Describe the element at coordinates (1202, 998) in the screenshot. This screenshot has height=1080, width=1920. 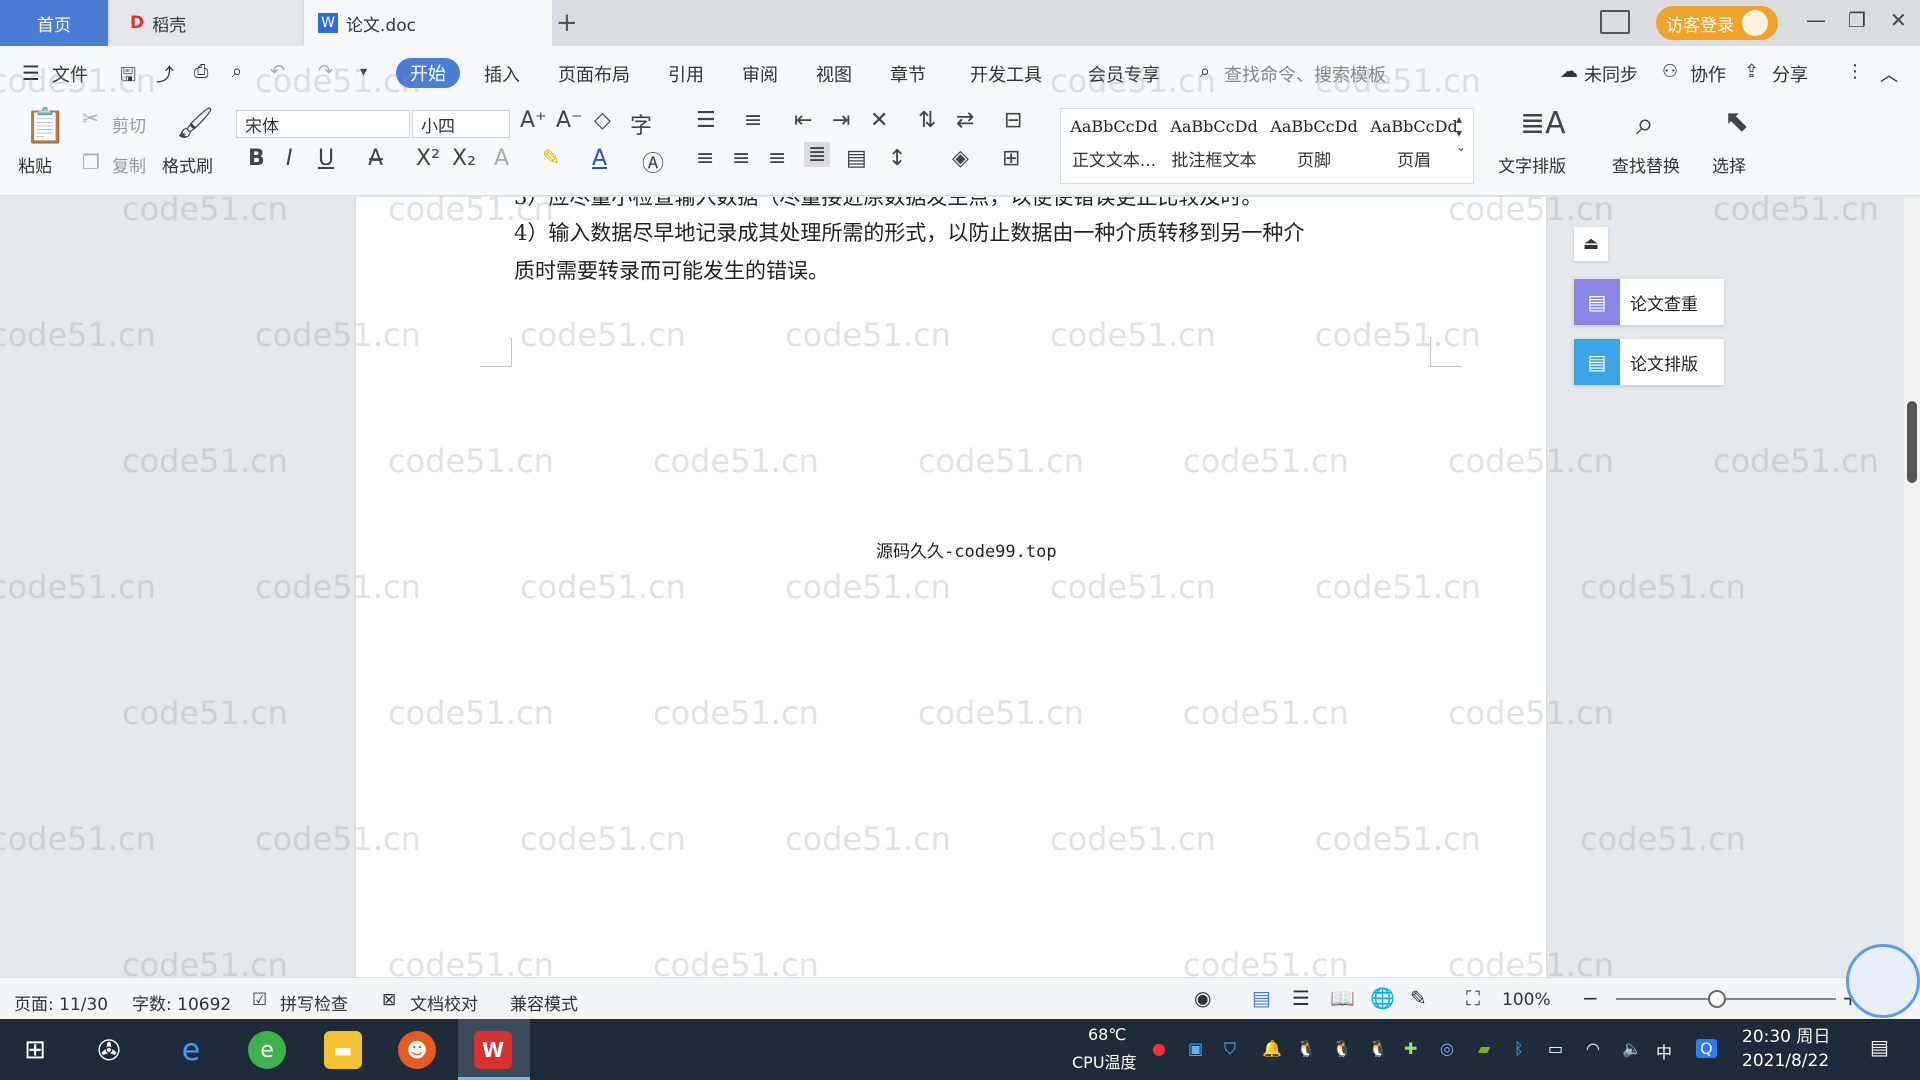
I see `eye-protection-icon: ◉` at that location.